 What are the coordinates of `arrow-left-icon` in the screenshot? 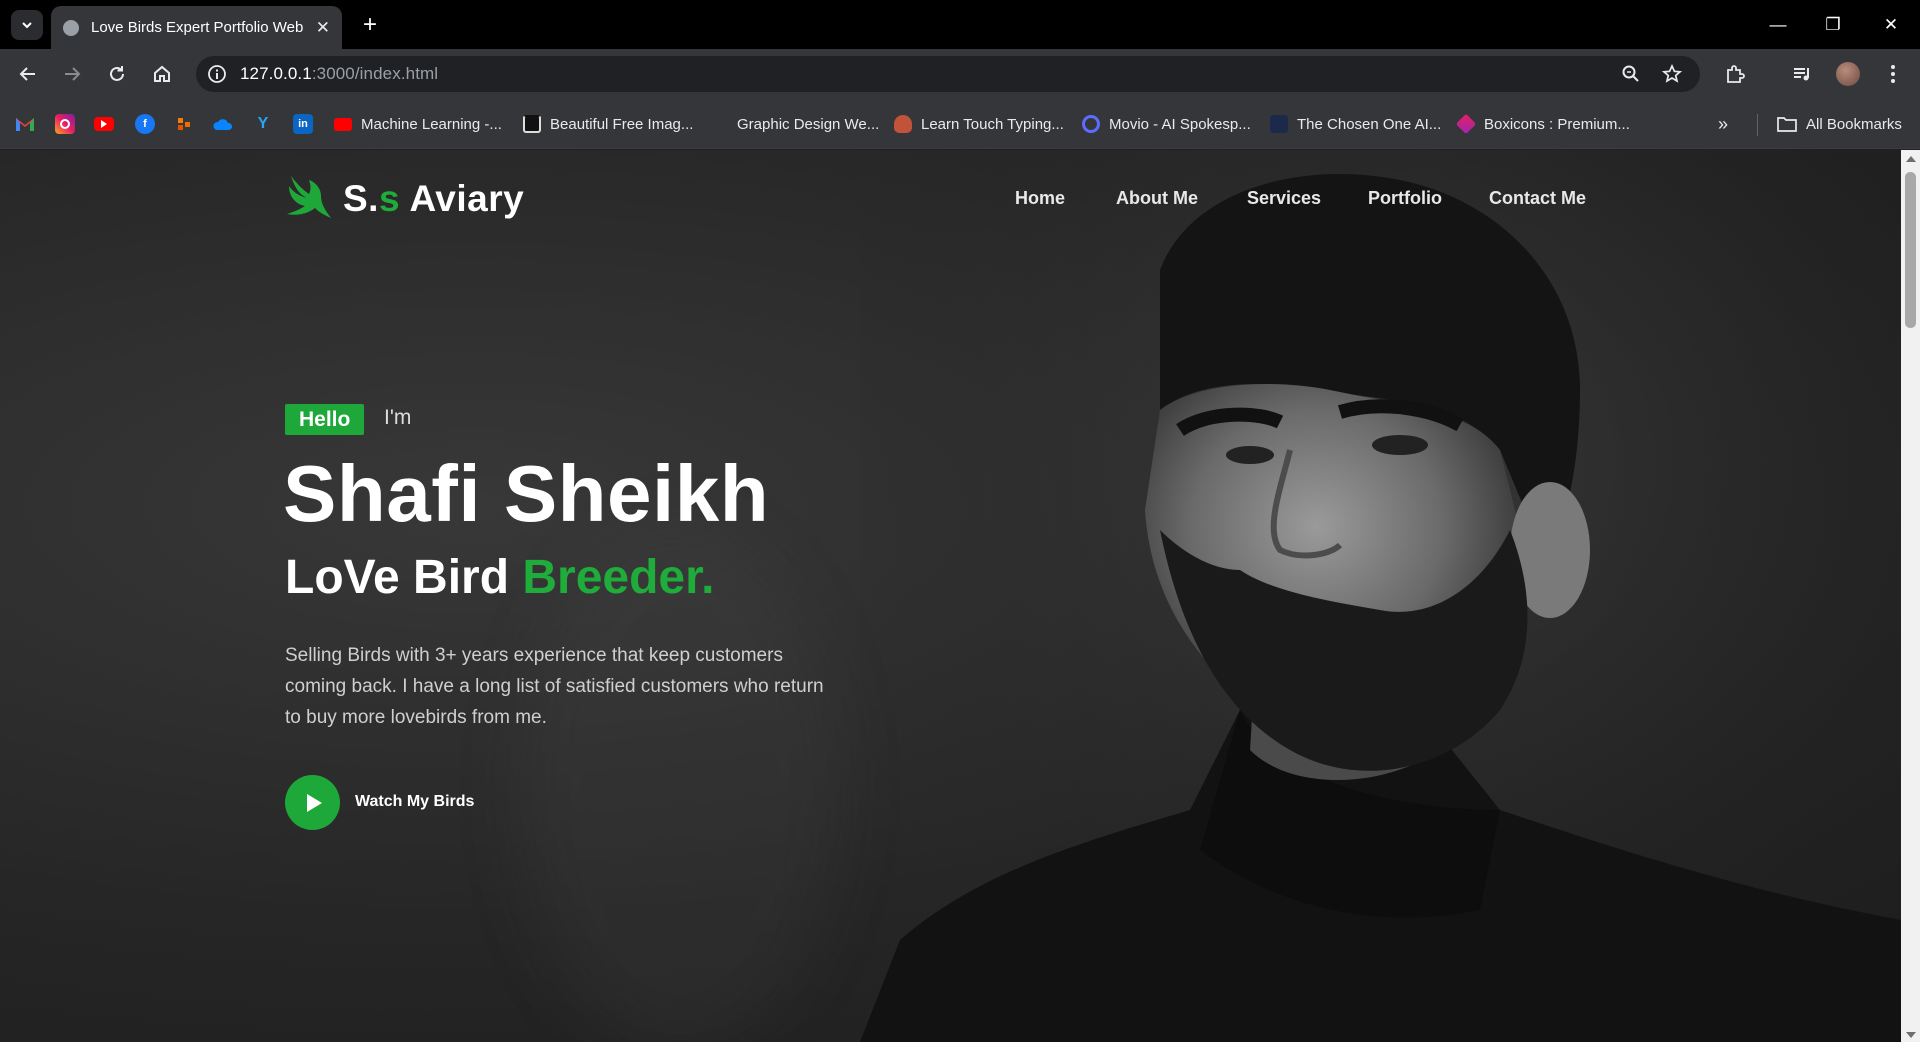 It's located at (27, 74).